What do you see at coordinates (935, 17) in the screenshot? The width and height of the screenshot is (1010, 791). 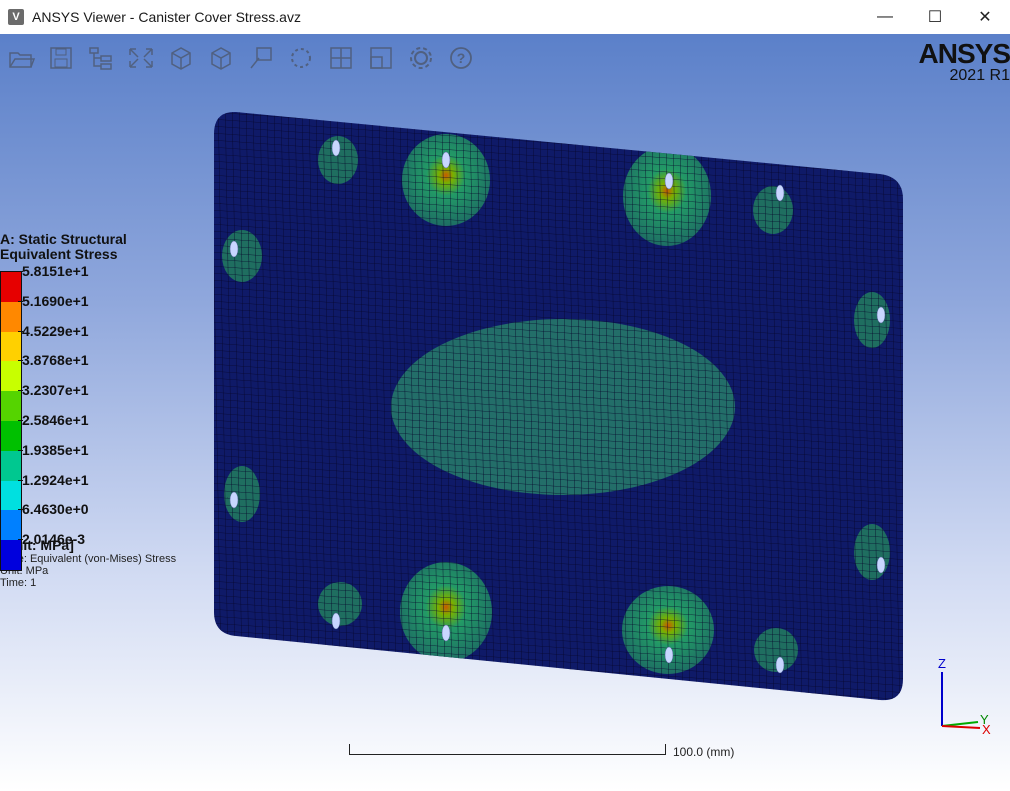 I see `maximize-button: ☐` at bounding box center [935, 17].